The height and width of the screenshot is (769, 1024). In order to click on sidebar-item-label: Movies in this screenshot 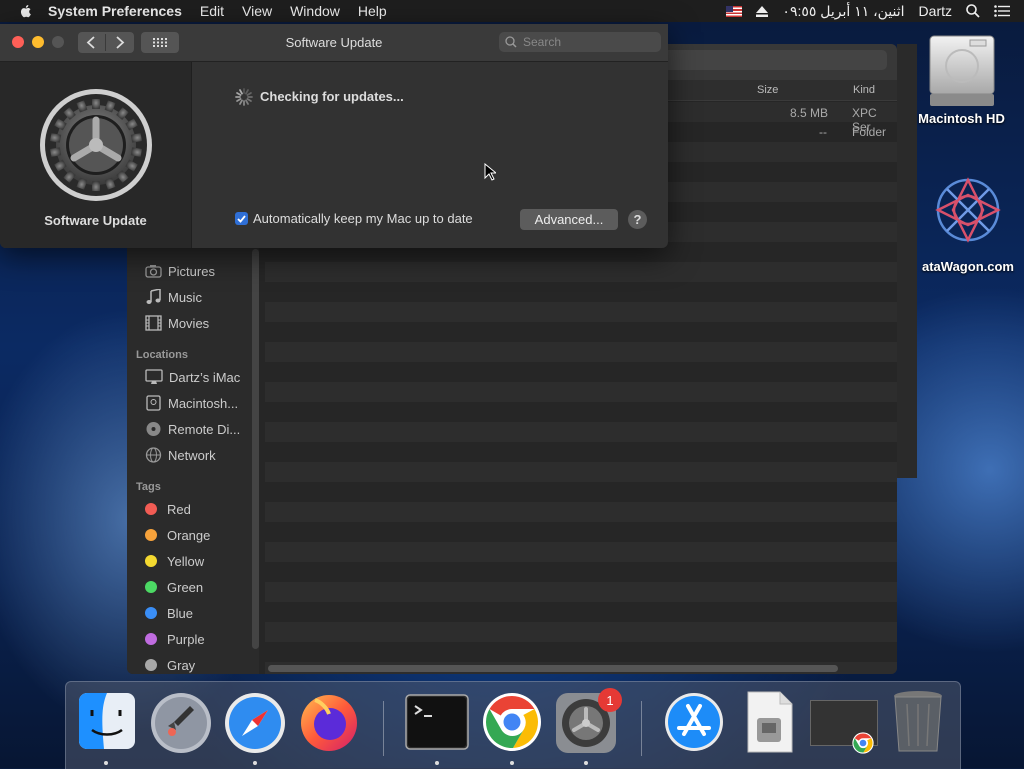, I will do `click(189, 323)`.